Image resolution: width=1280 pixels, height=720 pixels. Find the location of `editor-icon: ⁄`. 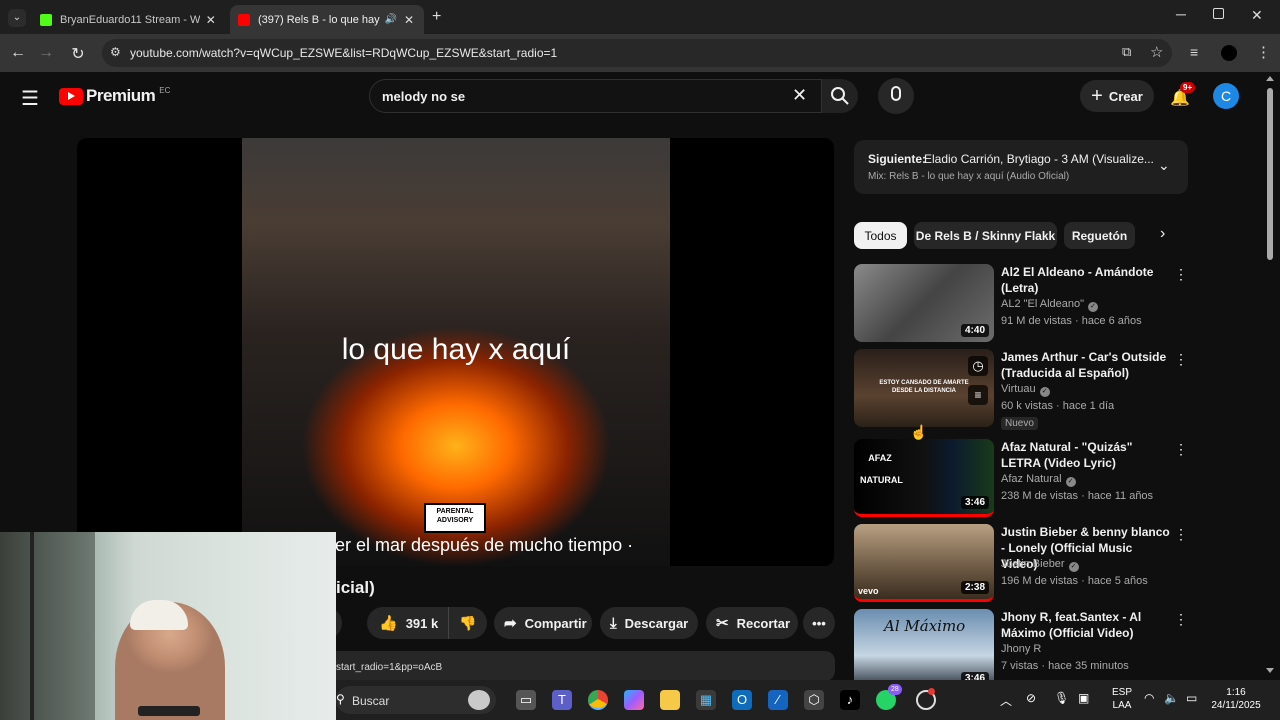

editor-icon: ⁄ is located at coordinates (778, 700).